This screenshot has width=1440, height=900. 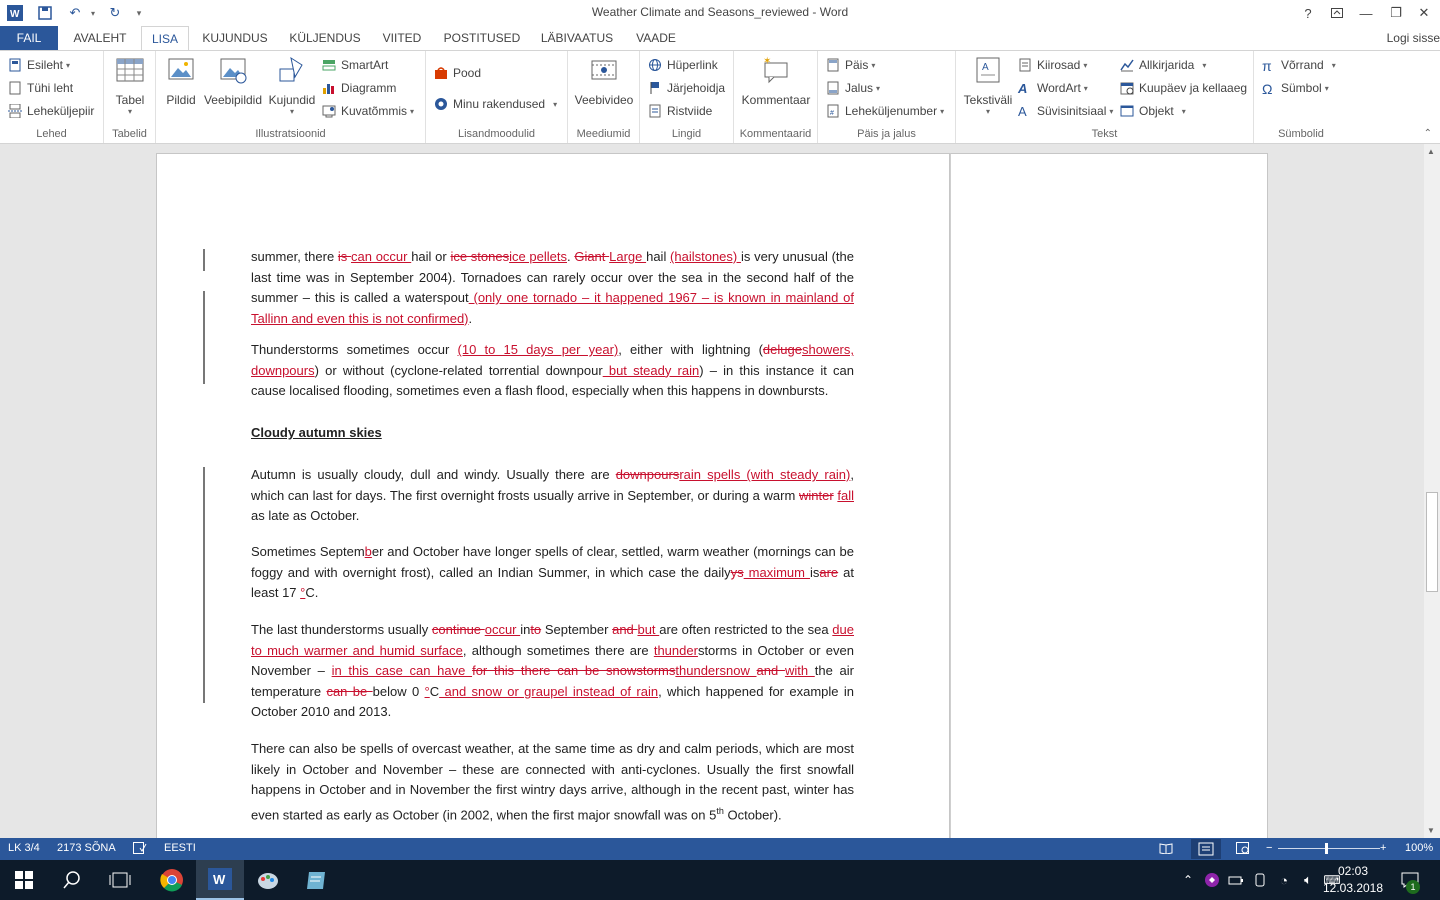 I want to click on zoom-slider-thumb, so click(x=1326, y=848).